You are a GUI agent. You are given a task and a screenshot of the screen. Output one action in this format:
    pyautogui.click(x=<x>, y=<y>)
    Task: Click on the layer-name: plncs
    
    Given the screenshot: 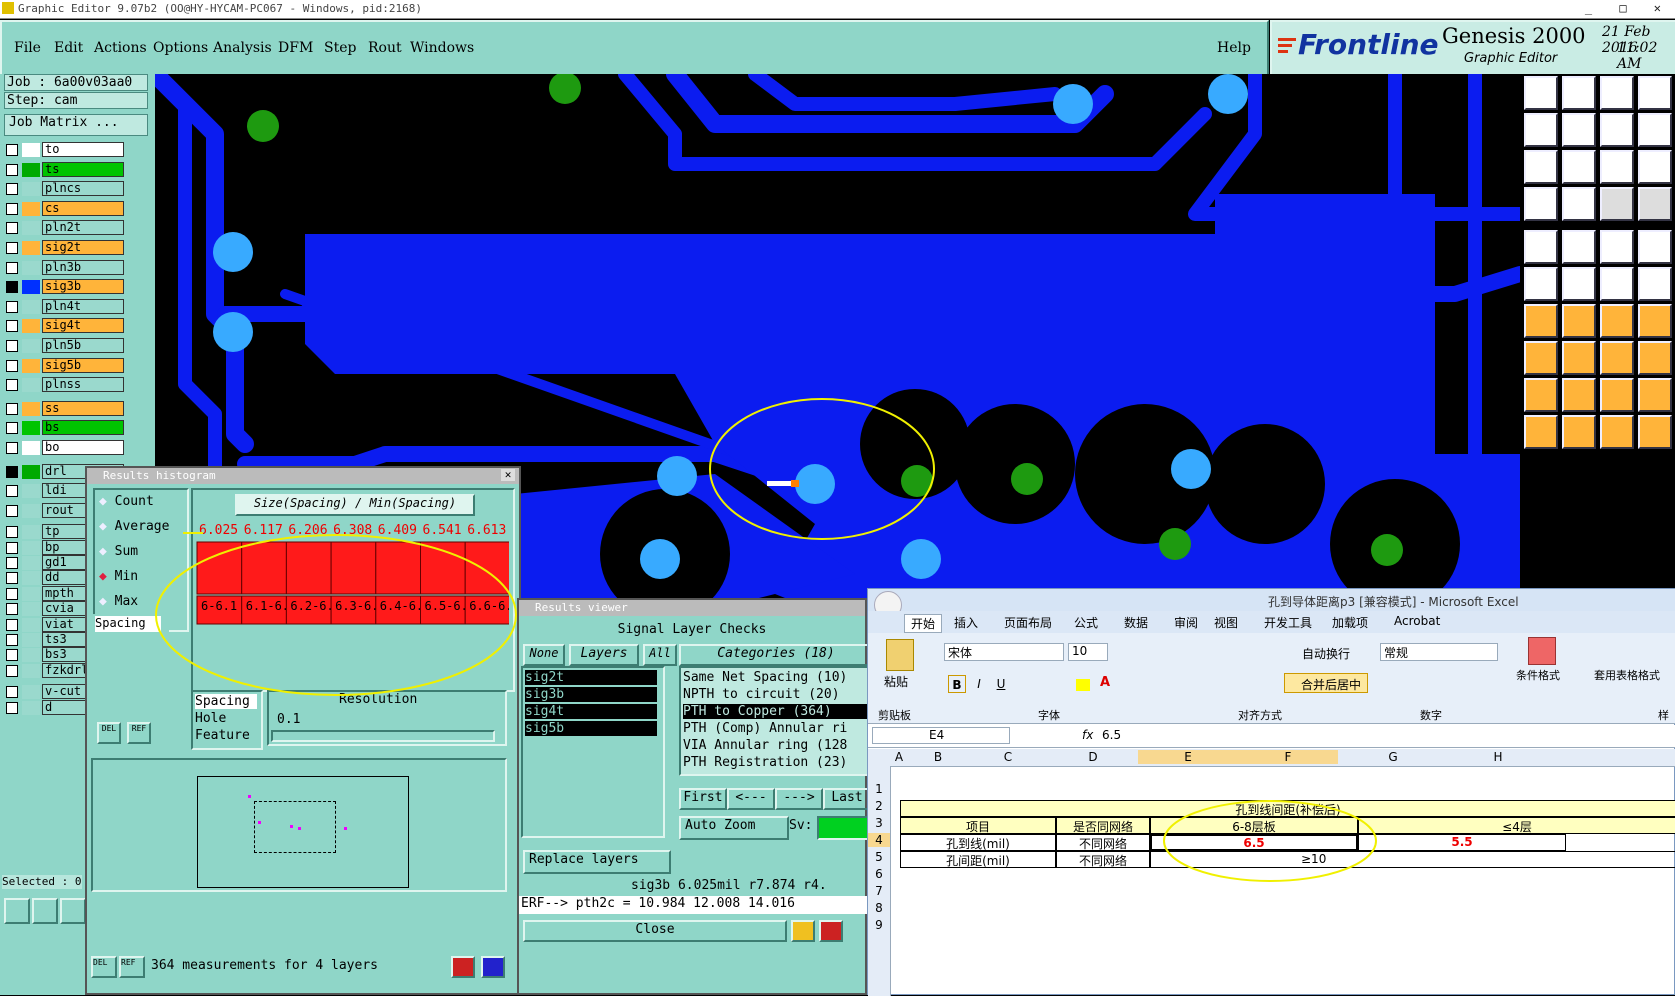 What is the action you would take?
    pyautogui.click(x=83, y=189)
    